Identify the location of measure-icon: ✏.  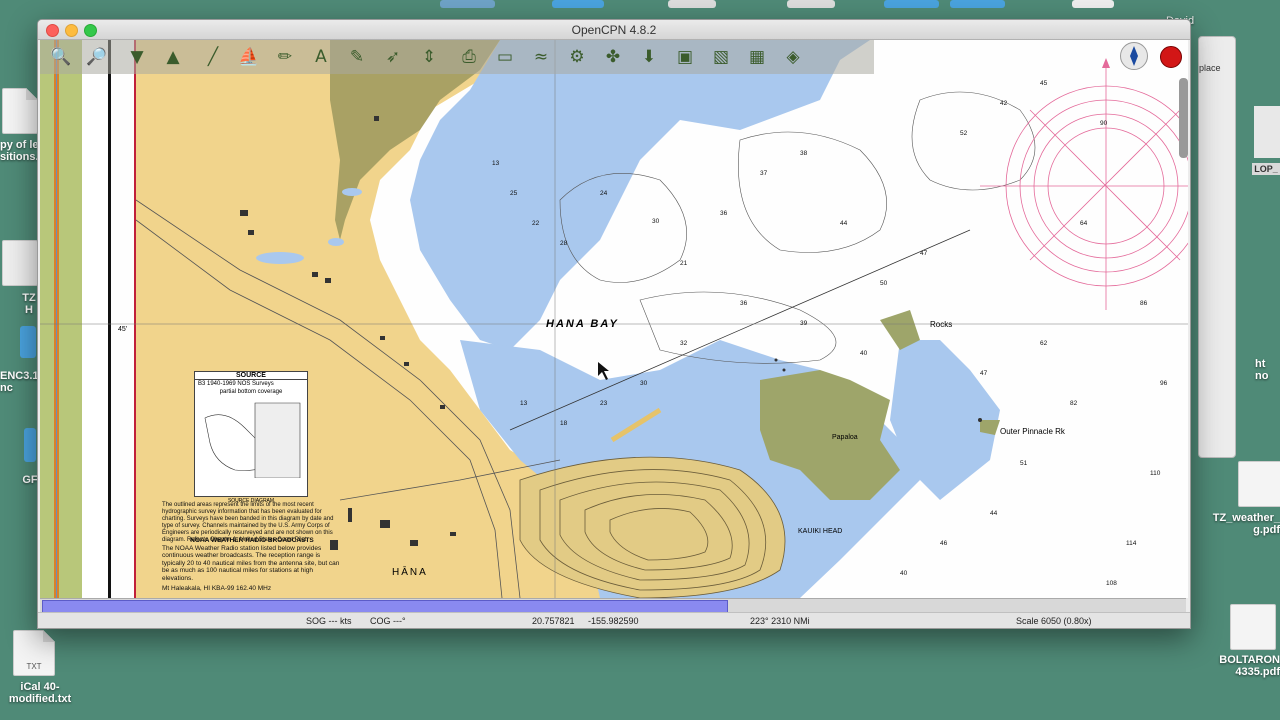
(285, 57).